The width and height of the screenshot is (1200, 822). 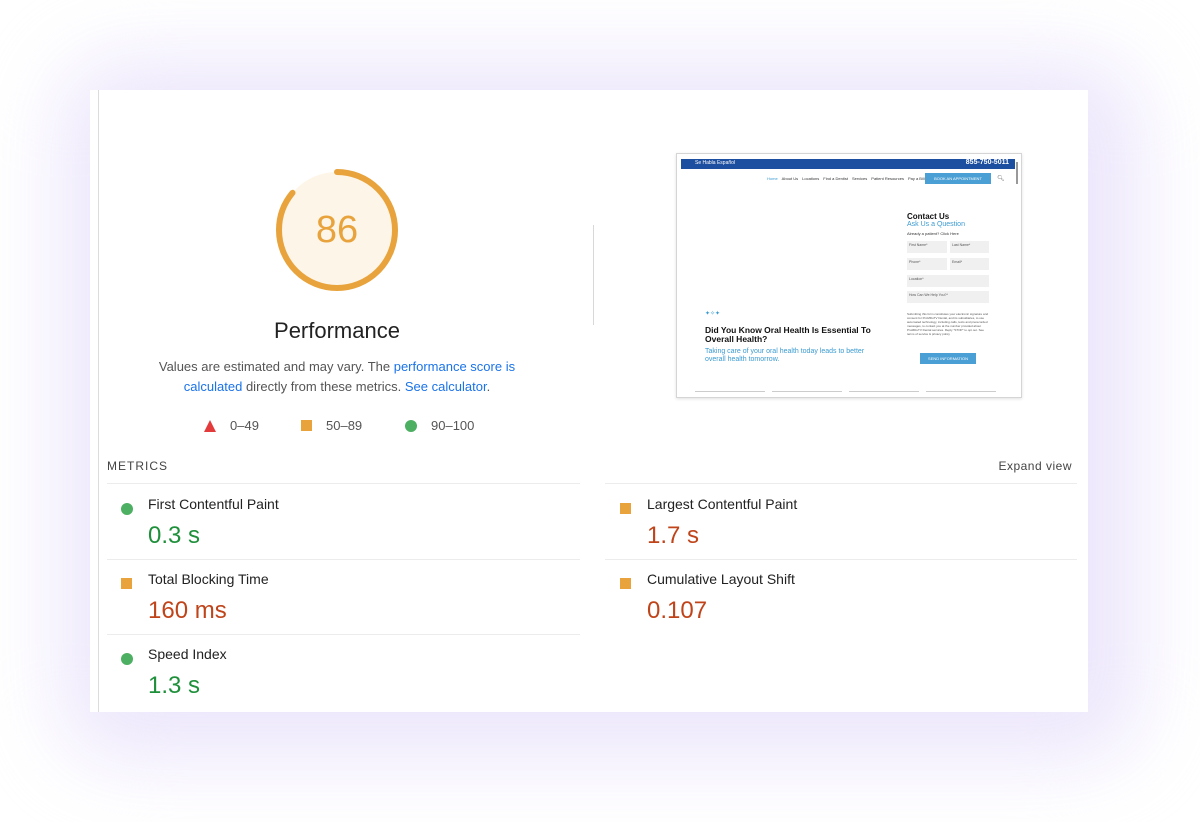 What do you see at coordinates (98, 401) in the screenshot?
I see `card-left-edge` at bounding box center [98, 401].